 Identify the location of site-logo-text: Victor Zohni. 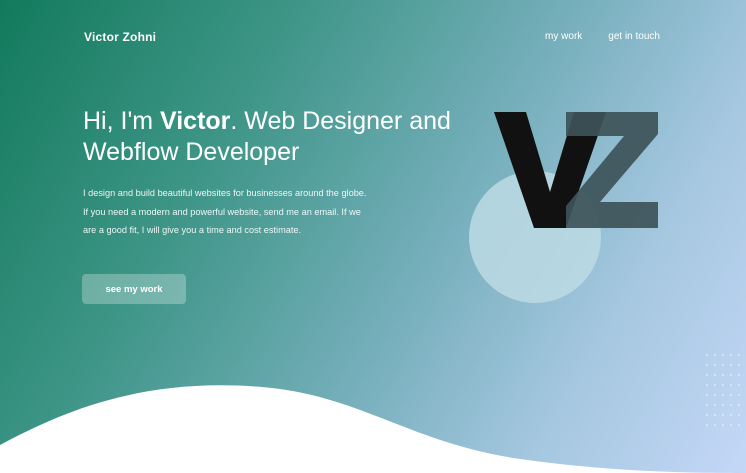
(120, 37).